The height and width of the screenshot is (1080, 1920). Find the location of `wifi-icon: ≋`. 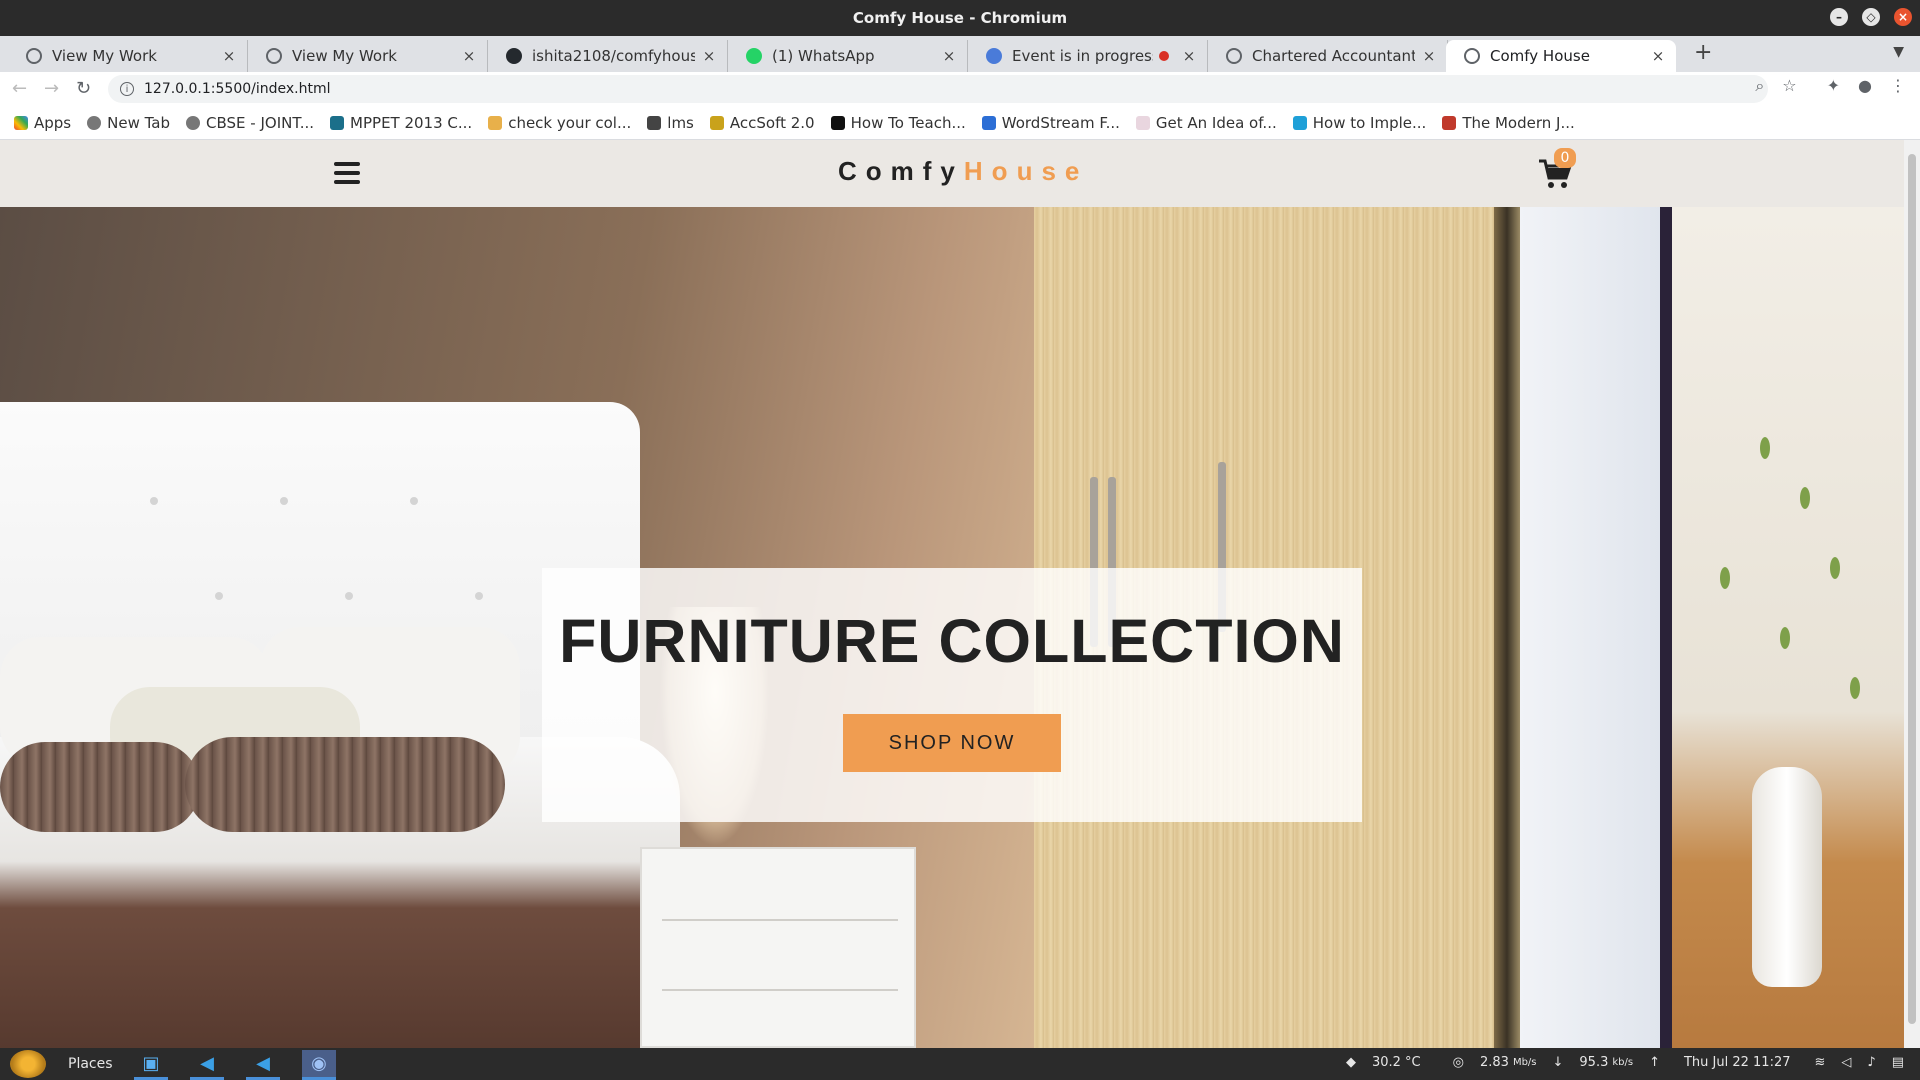

wifi-icon: ≋ is located at coordinates (1820, 1062).